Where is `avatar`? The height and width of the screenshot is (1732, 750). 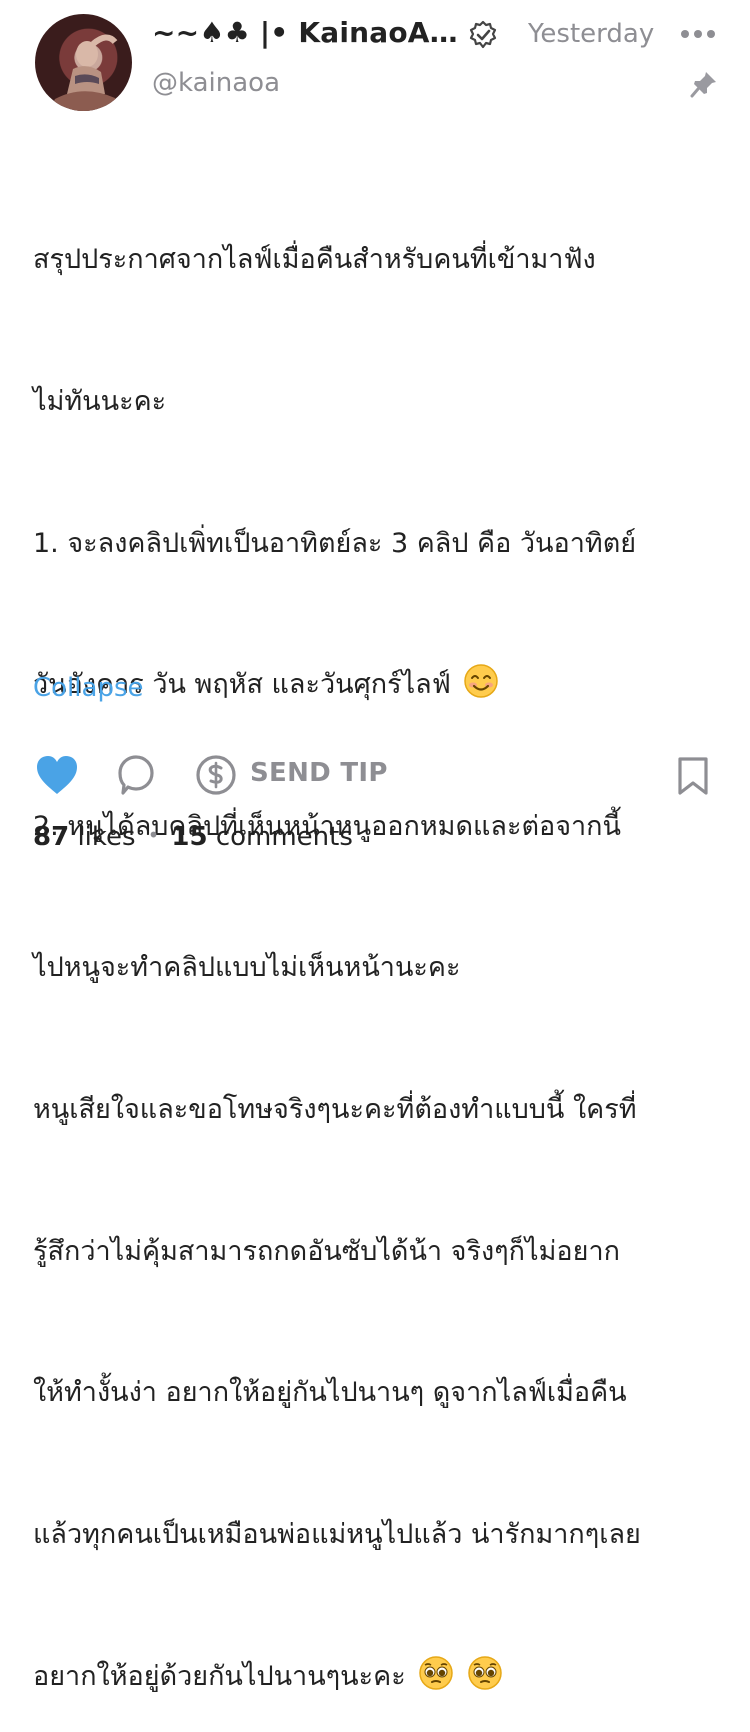
avatar is located at coordinates (83, 62).